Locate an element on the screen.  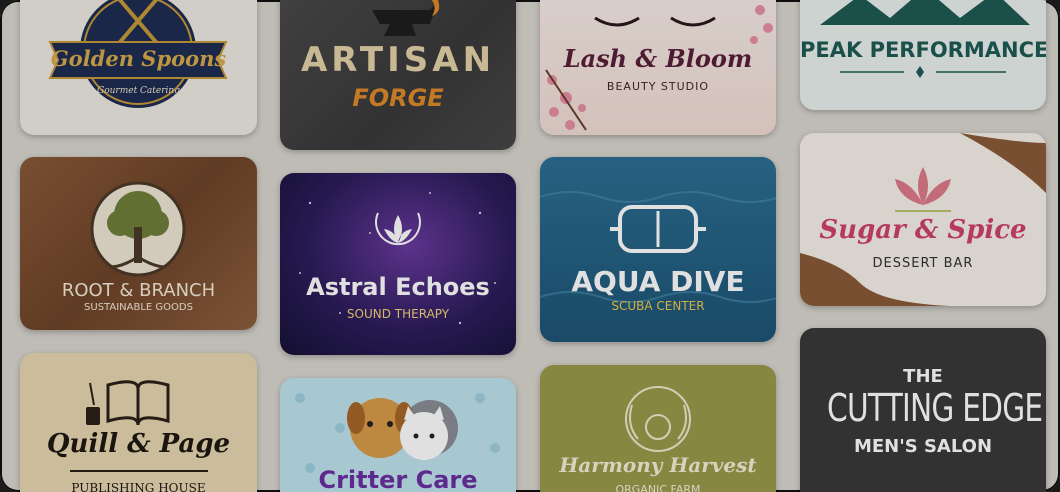
logo-card-astral-echoes: Astral Echoes SOUND THERAPY is located at coordinates (398, 264).